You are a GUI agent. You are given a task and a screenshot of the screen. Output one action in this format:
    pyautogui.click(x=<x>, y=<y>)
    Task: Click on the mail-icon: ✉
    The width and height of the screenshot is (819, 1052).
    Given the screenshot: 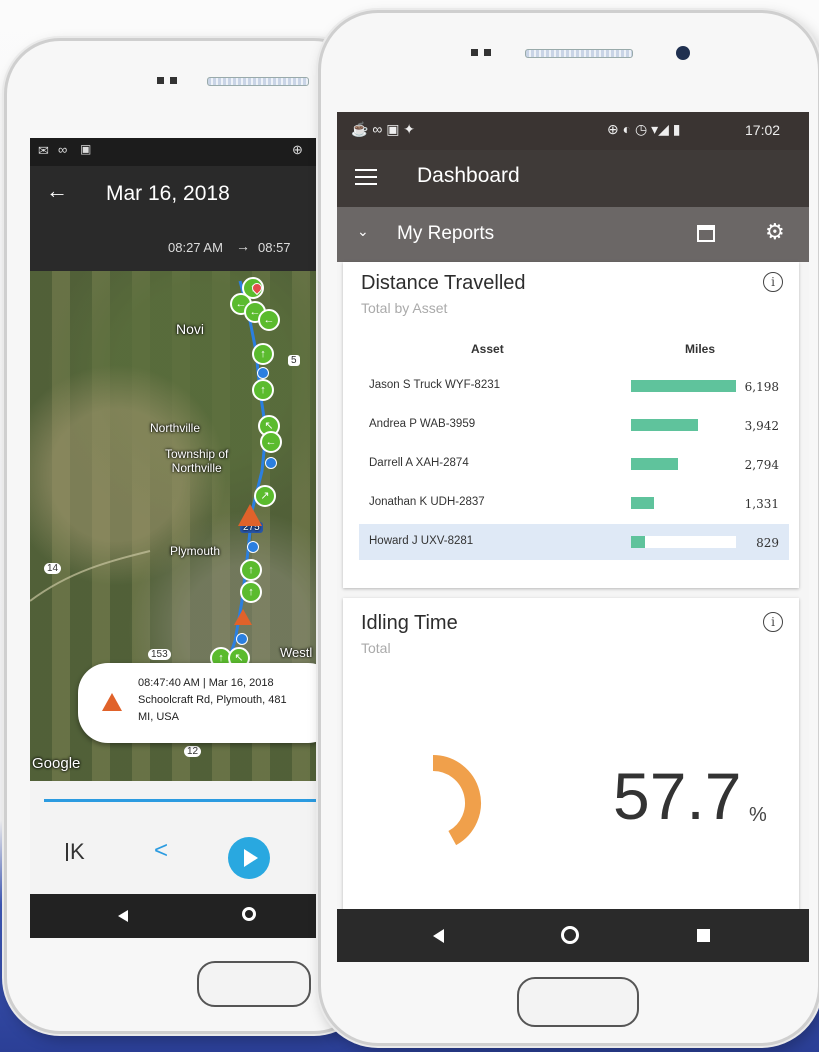 What is the action you would take?
    pyautogui.click(x=43, y=150)
    